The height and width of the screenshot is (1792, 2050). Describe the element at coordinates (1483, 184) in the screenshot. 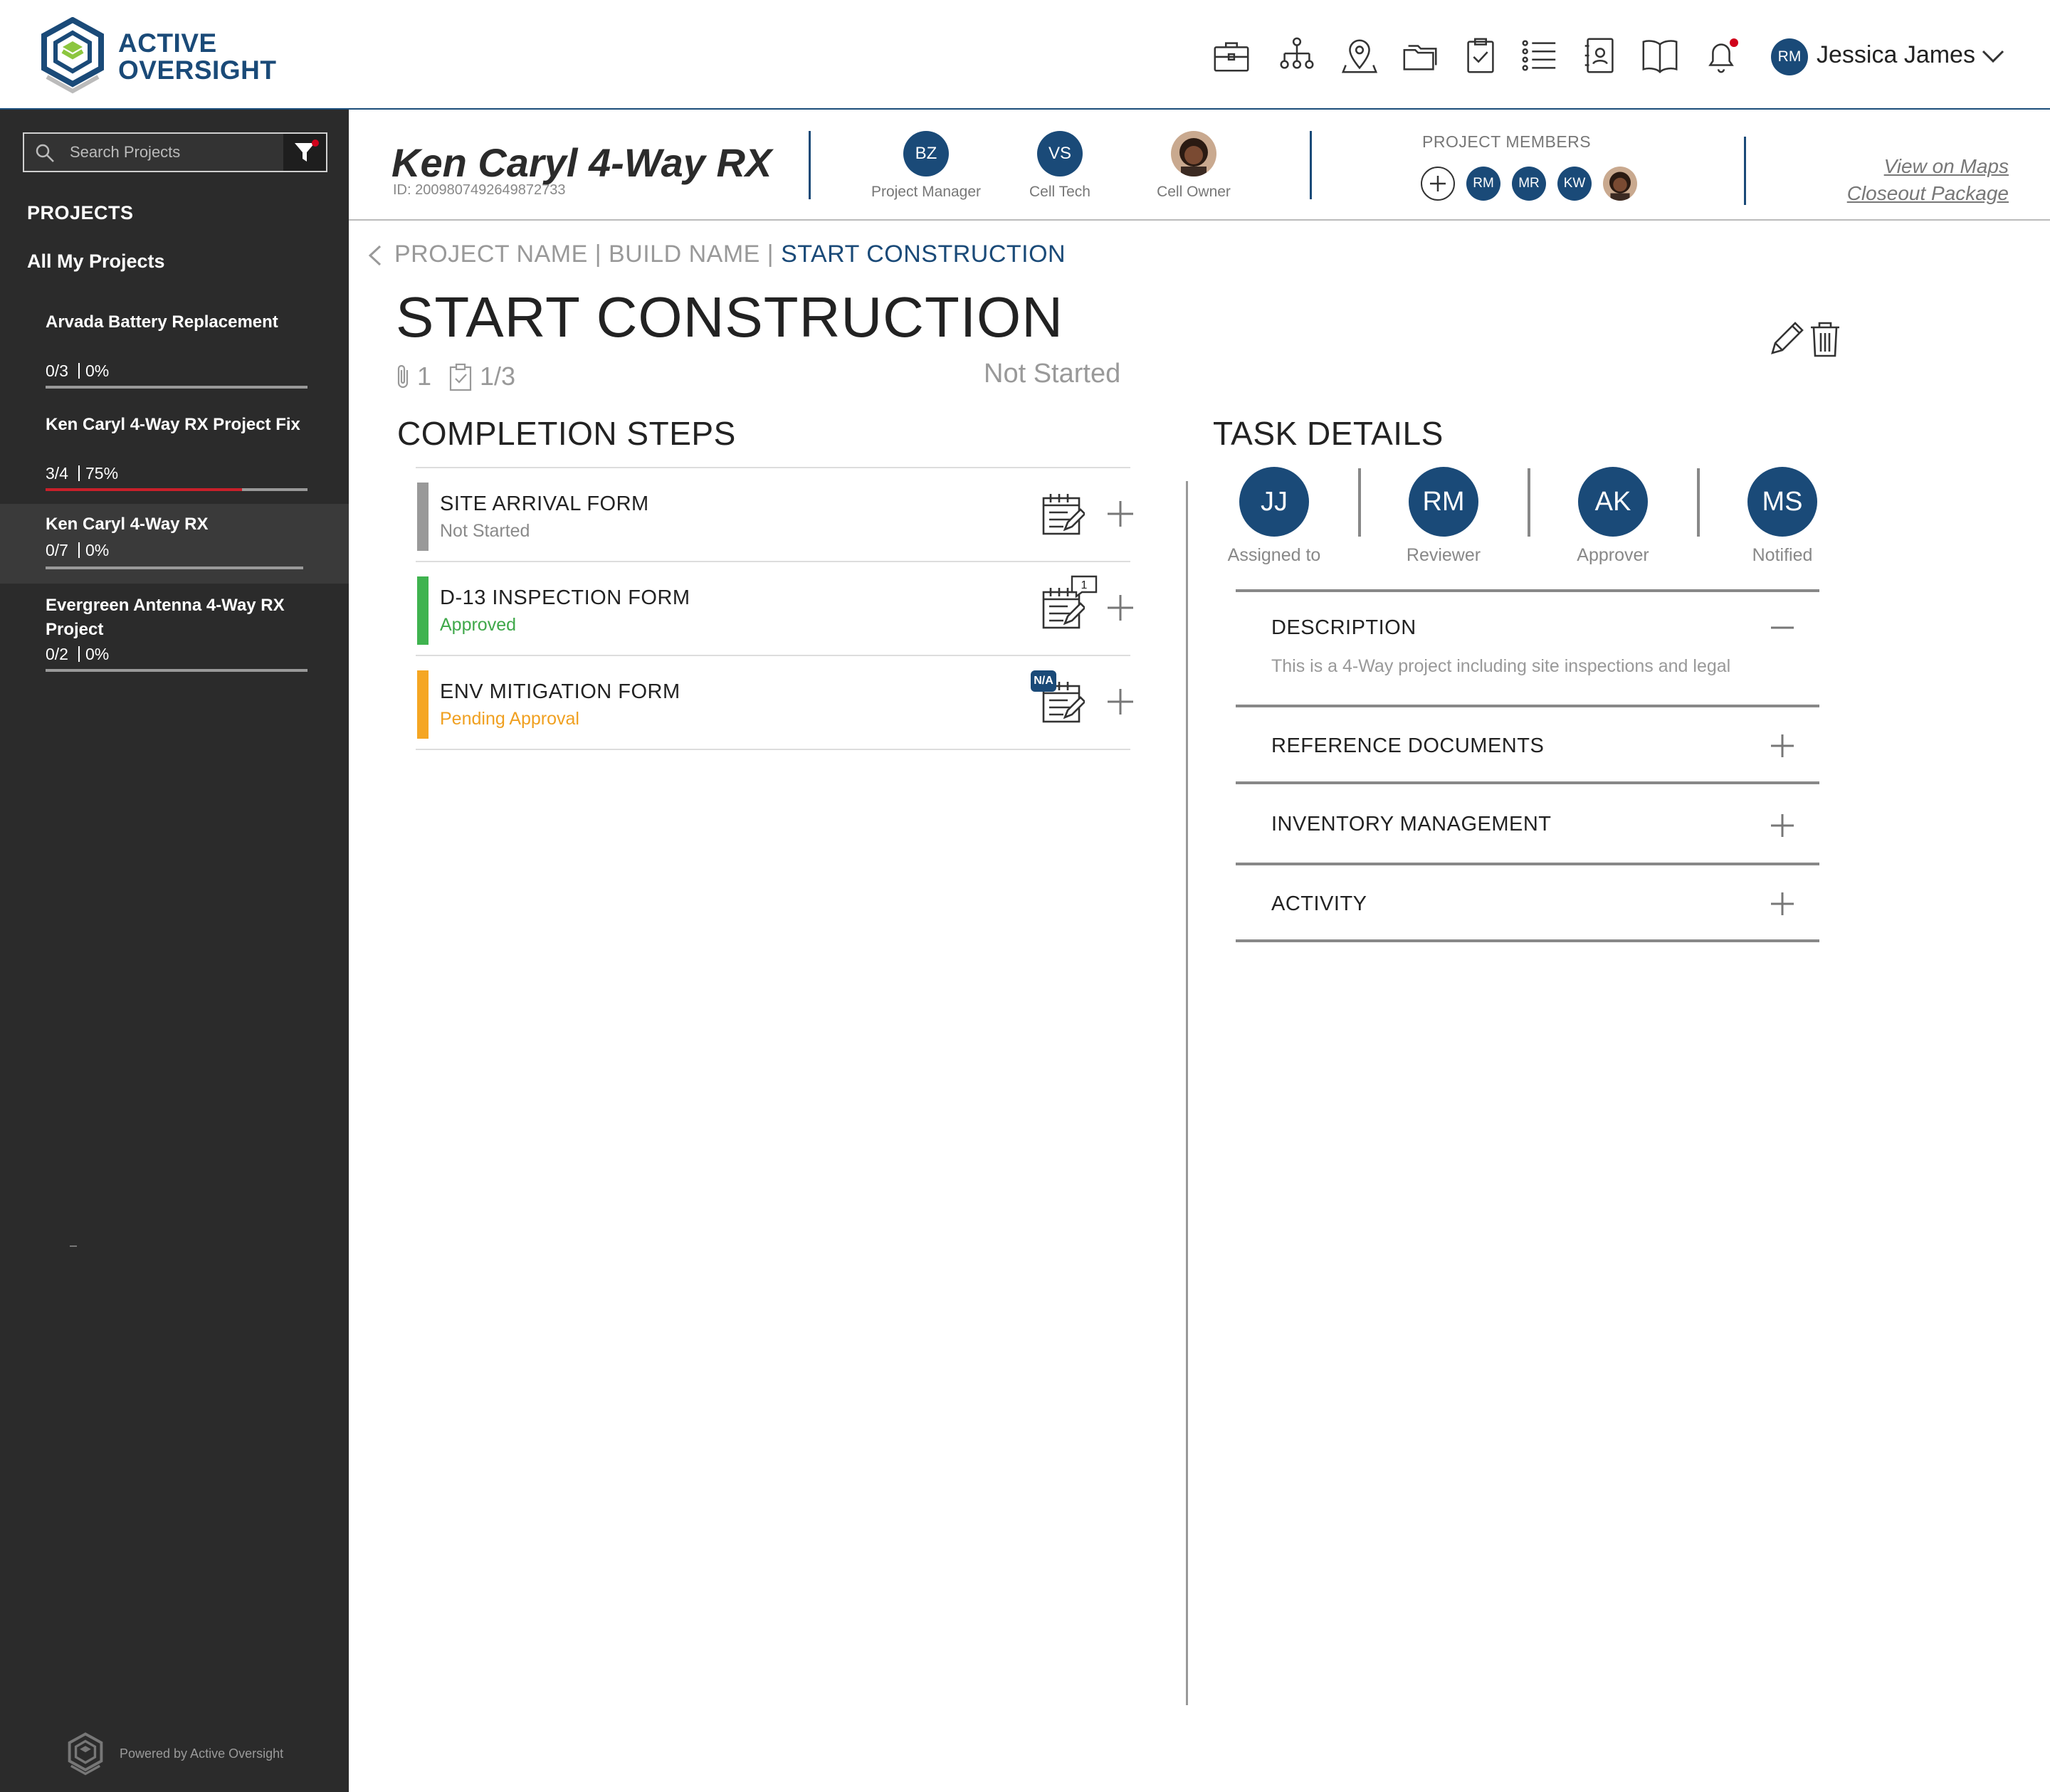

I see `member-avatar: RM` at that location.